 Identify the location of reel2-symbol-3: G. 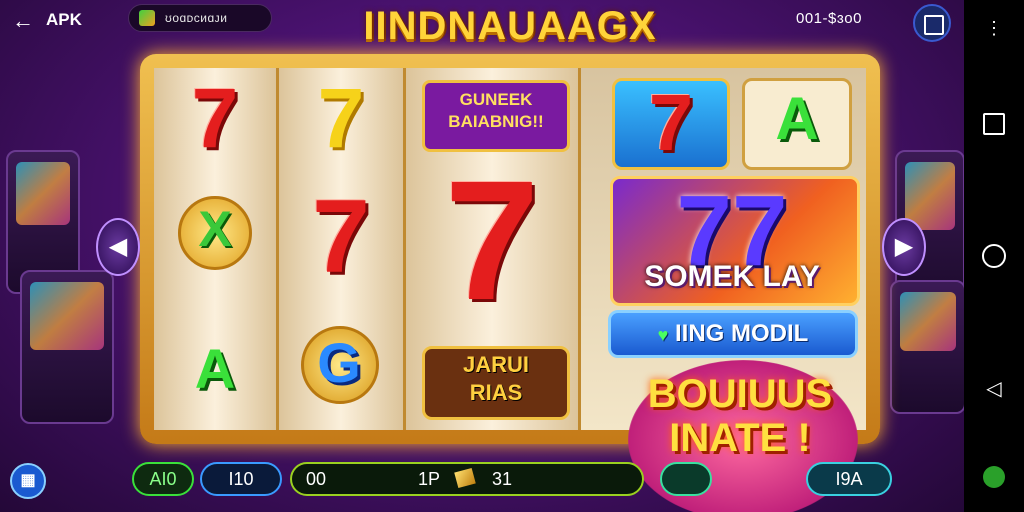
(339, 362).